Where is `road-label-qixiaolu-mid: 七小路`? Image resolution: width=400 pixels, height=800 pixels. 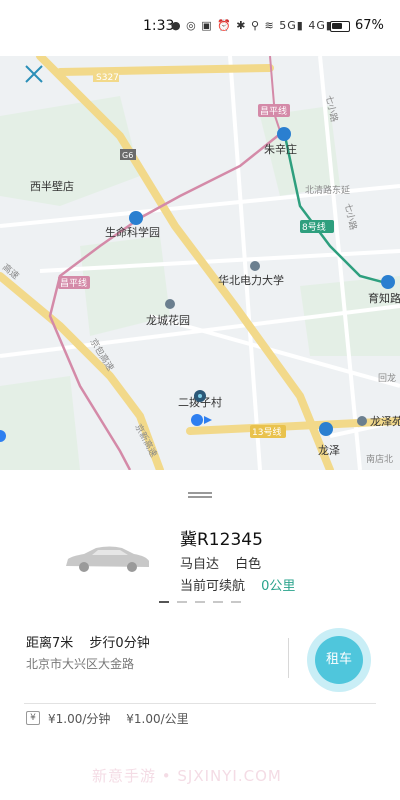
road-label-qixiaolu-mid: 七小路 is located at coordinates (350, 216).